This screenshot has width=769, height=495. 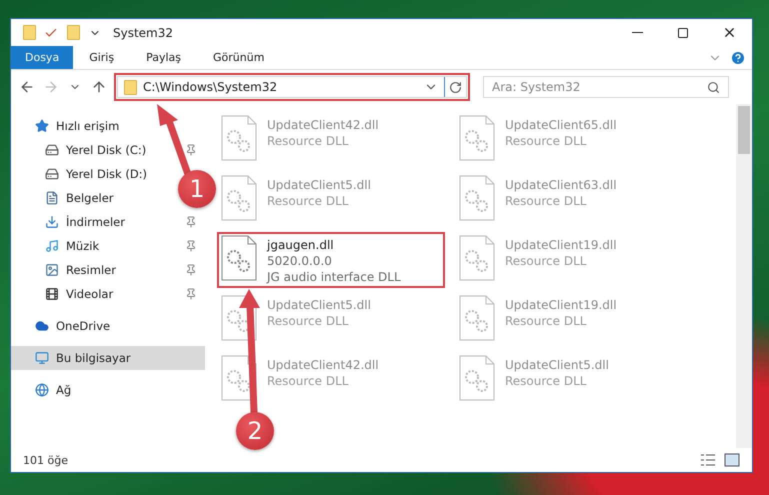 What do you see at coordinates (455, 87) in the screenshot?
I see `refresh-icon` at bounding box center [455, 87].